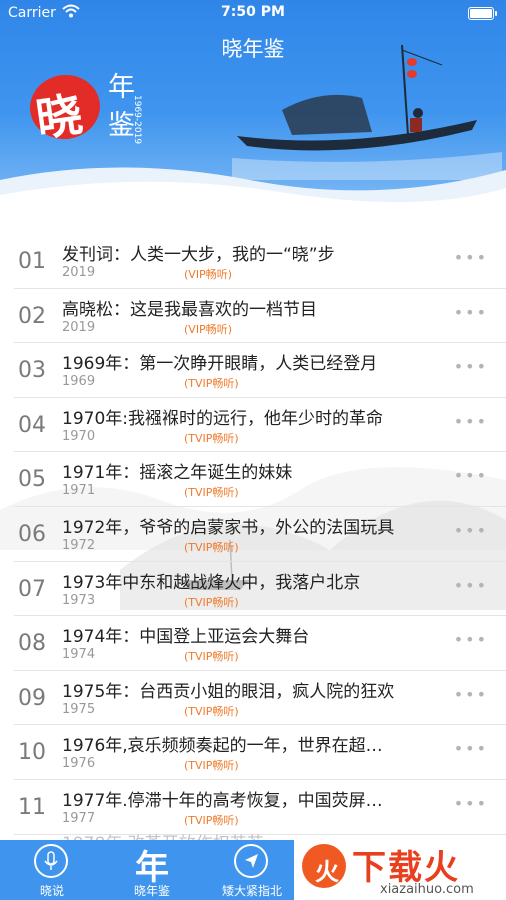  What do you see at coordinates (32, 698) in the screenshot?
I see `episode-number: 09` at bounding box center [32, 698].